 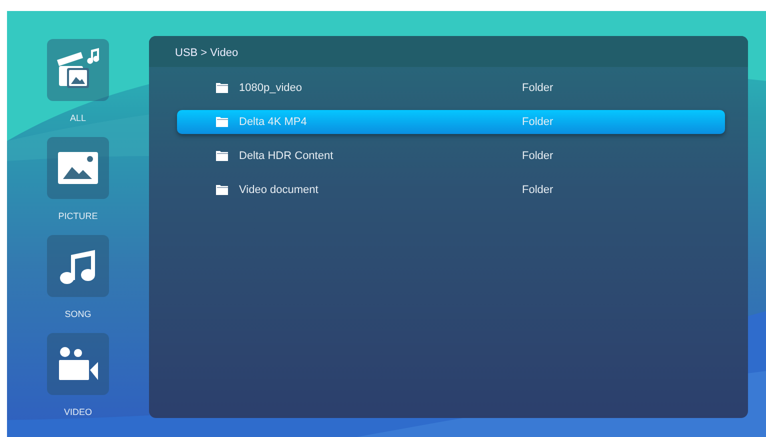 I want to click on file-row: 1080p_video Folder, so click(x=451, y=88).